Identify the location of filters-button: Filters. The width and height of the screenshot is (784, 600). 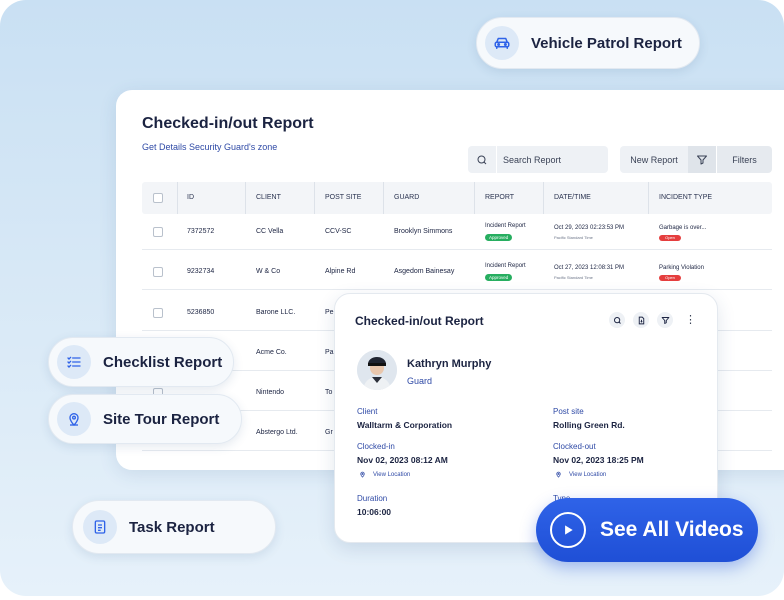
(744, 159).